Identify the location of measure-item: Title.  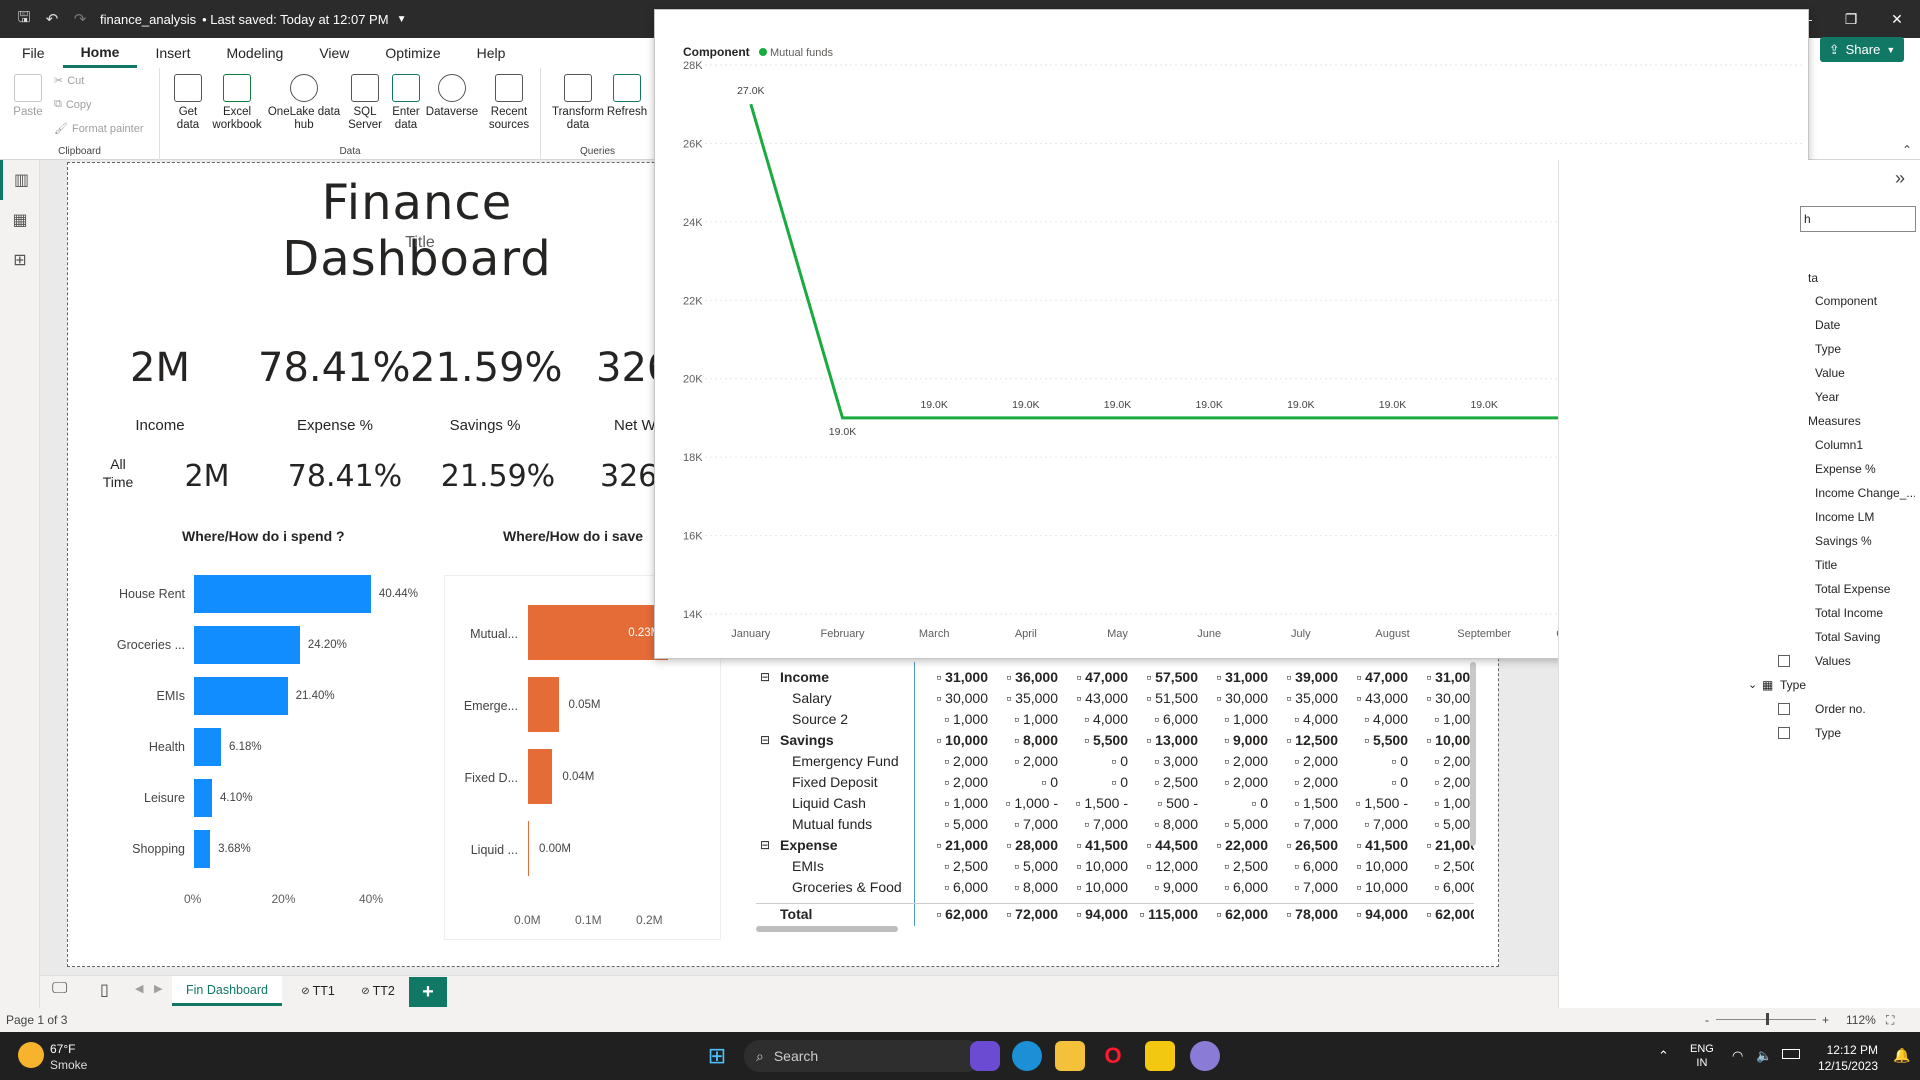
(1865, 565).